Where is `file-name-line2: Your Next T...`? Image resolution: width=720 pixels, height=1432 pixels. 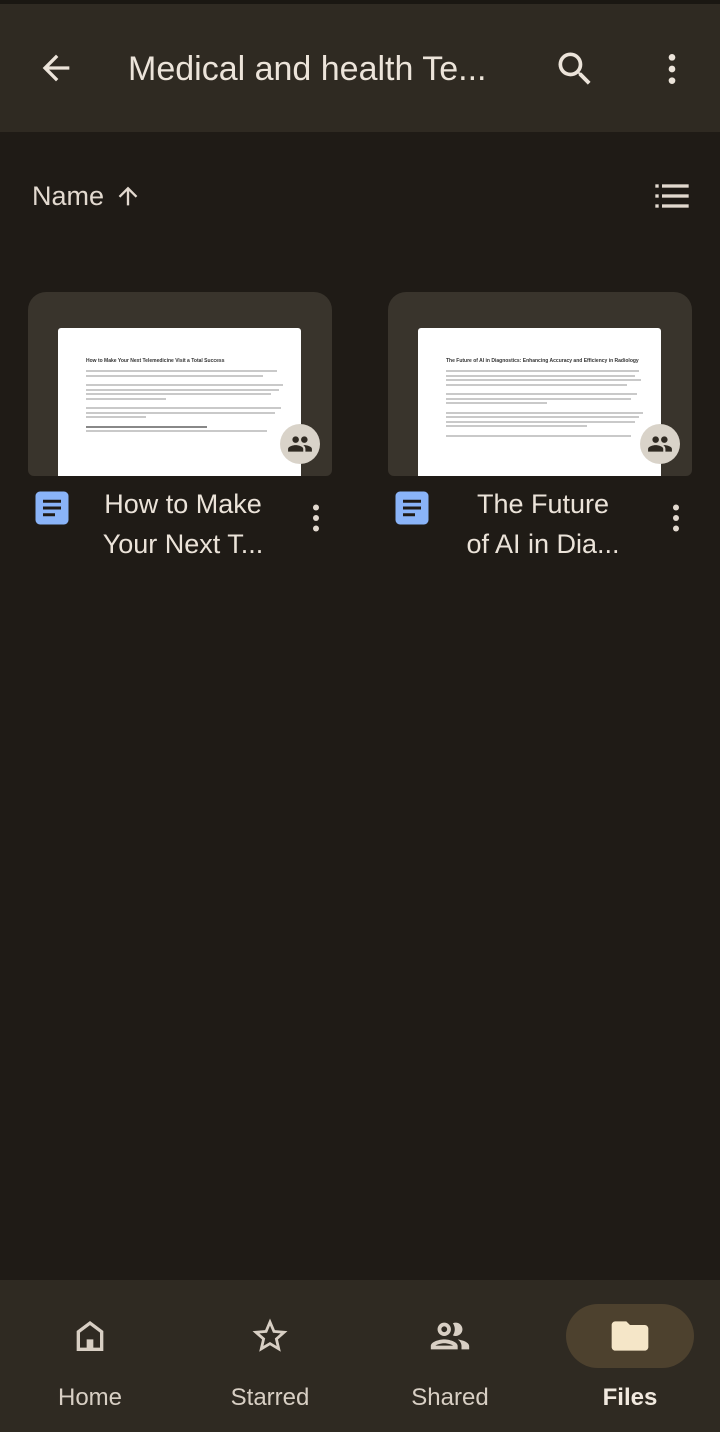
file-name-line2: Your Next T... is located at coordinates (183, 544).